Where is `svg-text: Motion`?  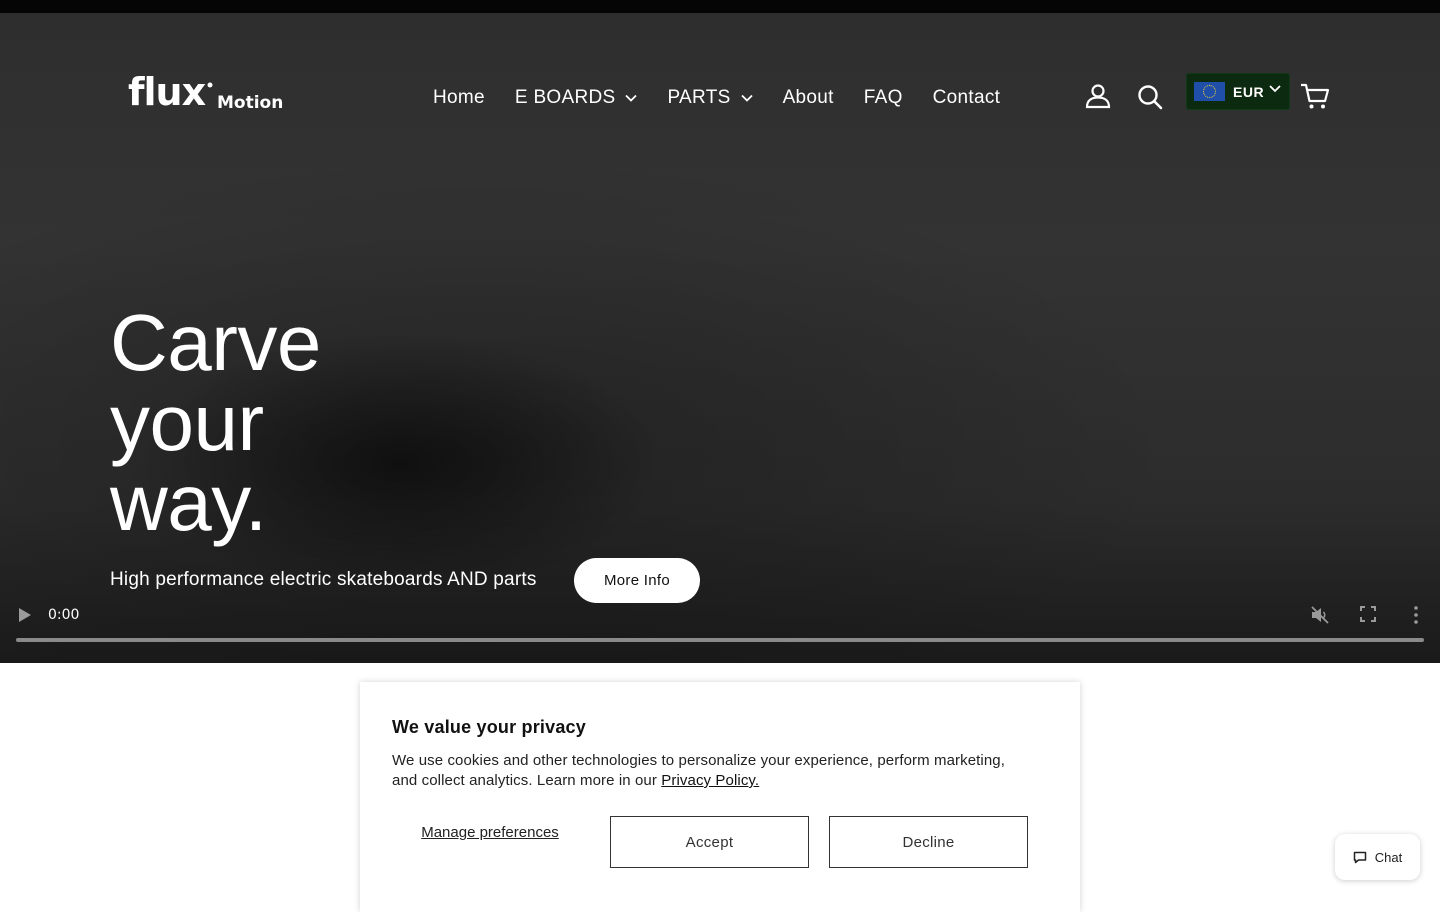
svg-text: Motion is located at coordinates (250, 103).